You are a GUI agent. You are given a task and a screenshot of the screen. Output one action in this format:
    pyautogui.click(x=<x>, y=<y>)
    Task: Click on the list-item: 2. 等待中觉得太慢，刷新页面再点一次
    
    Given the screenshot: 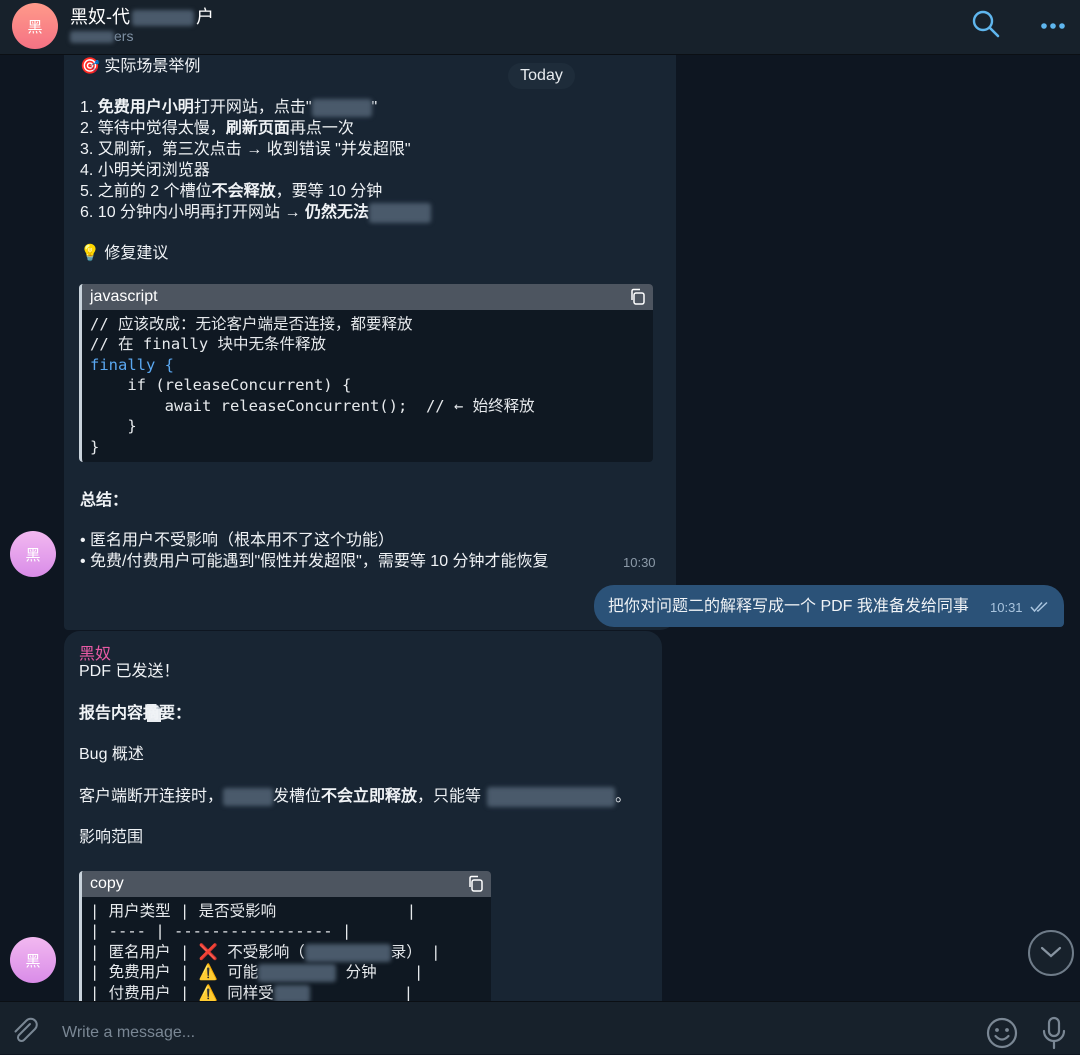 What is the action you would take?
    pyautogui.click(x=217, y=128)
    